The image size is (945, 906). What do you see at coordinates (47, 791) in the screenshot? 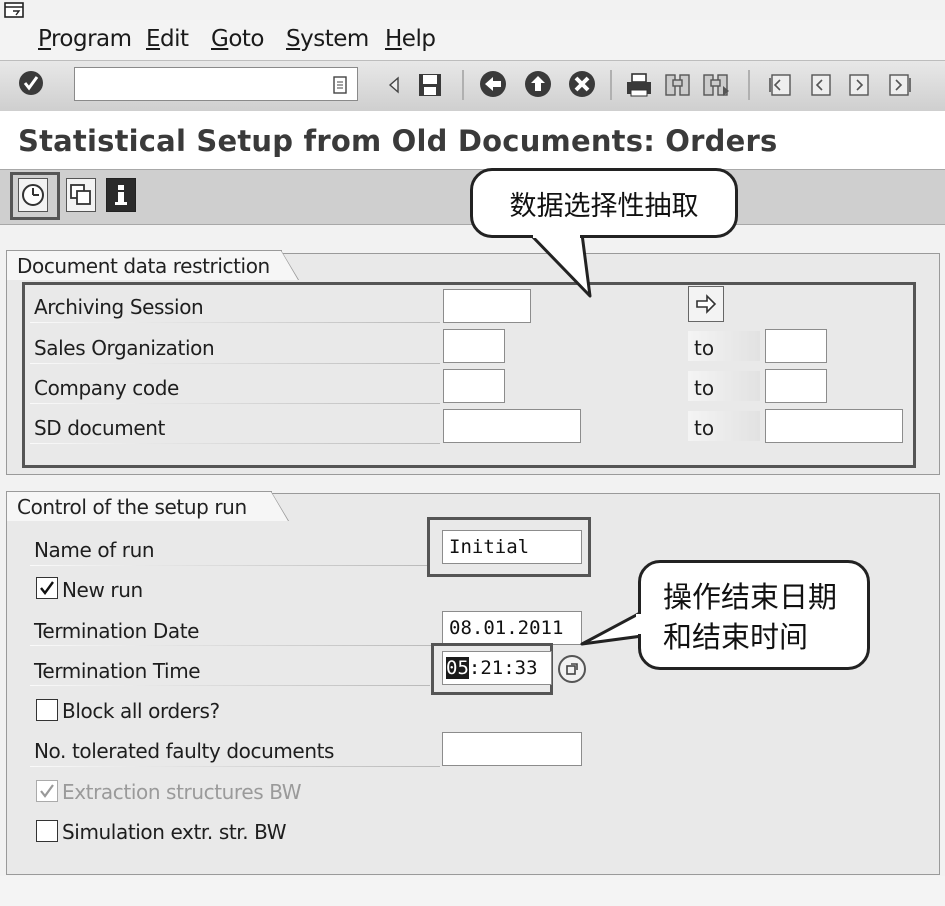
I see `extraction-structures-bw-checkbox` at bounding box center [47, 791].